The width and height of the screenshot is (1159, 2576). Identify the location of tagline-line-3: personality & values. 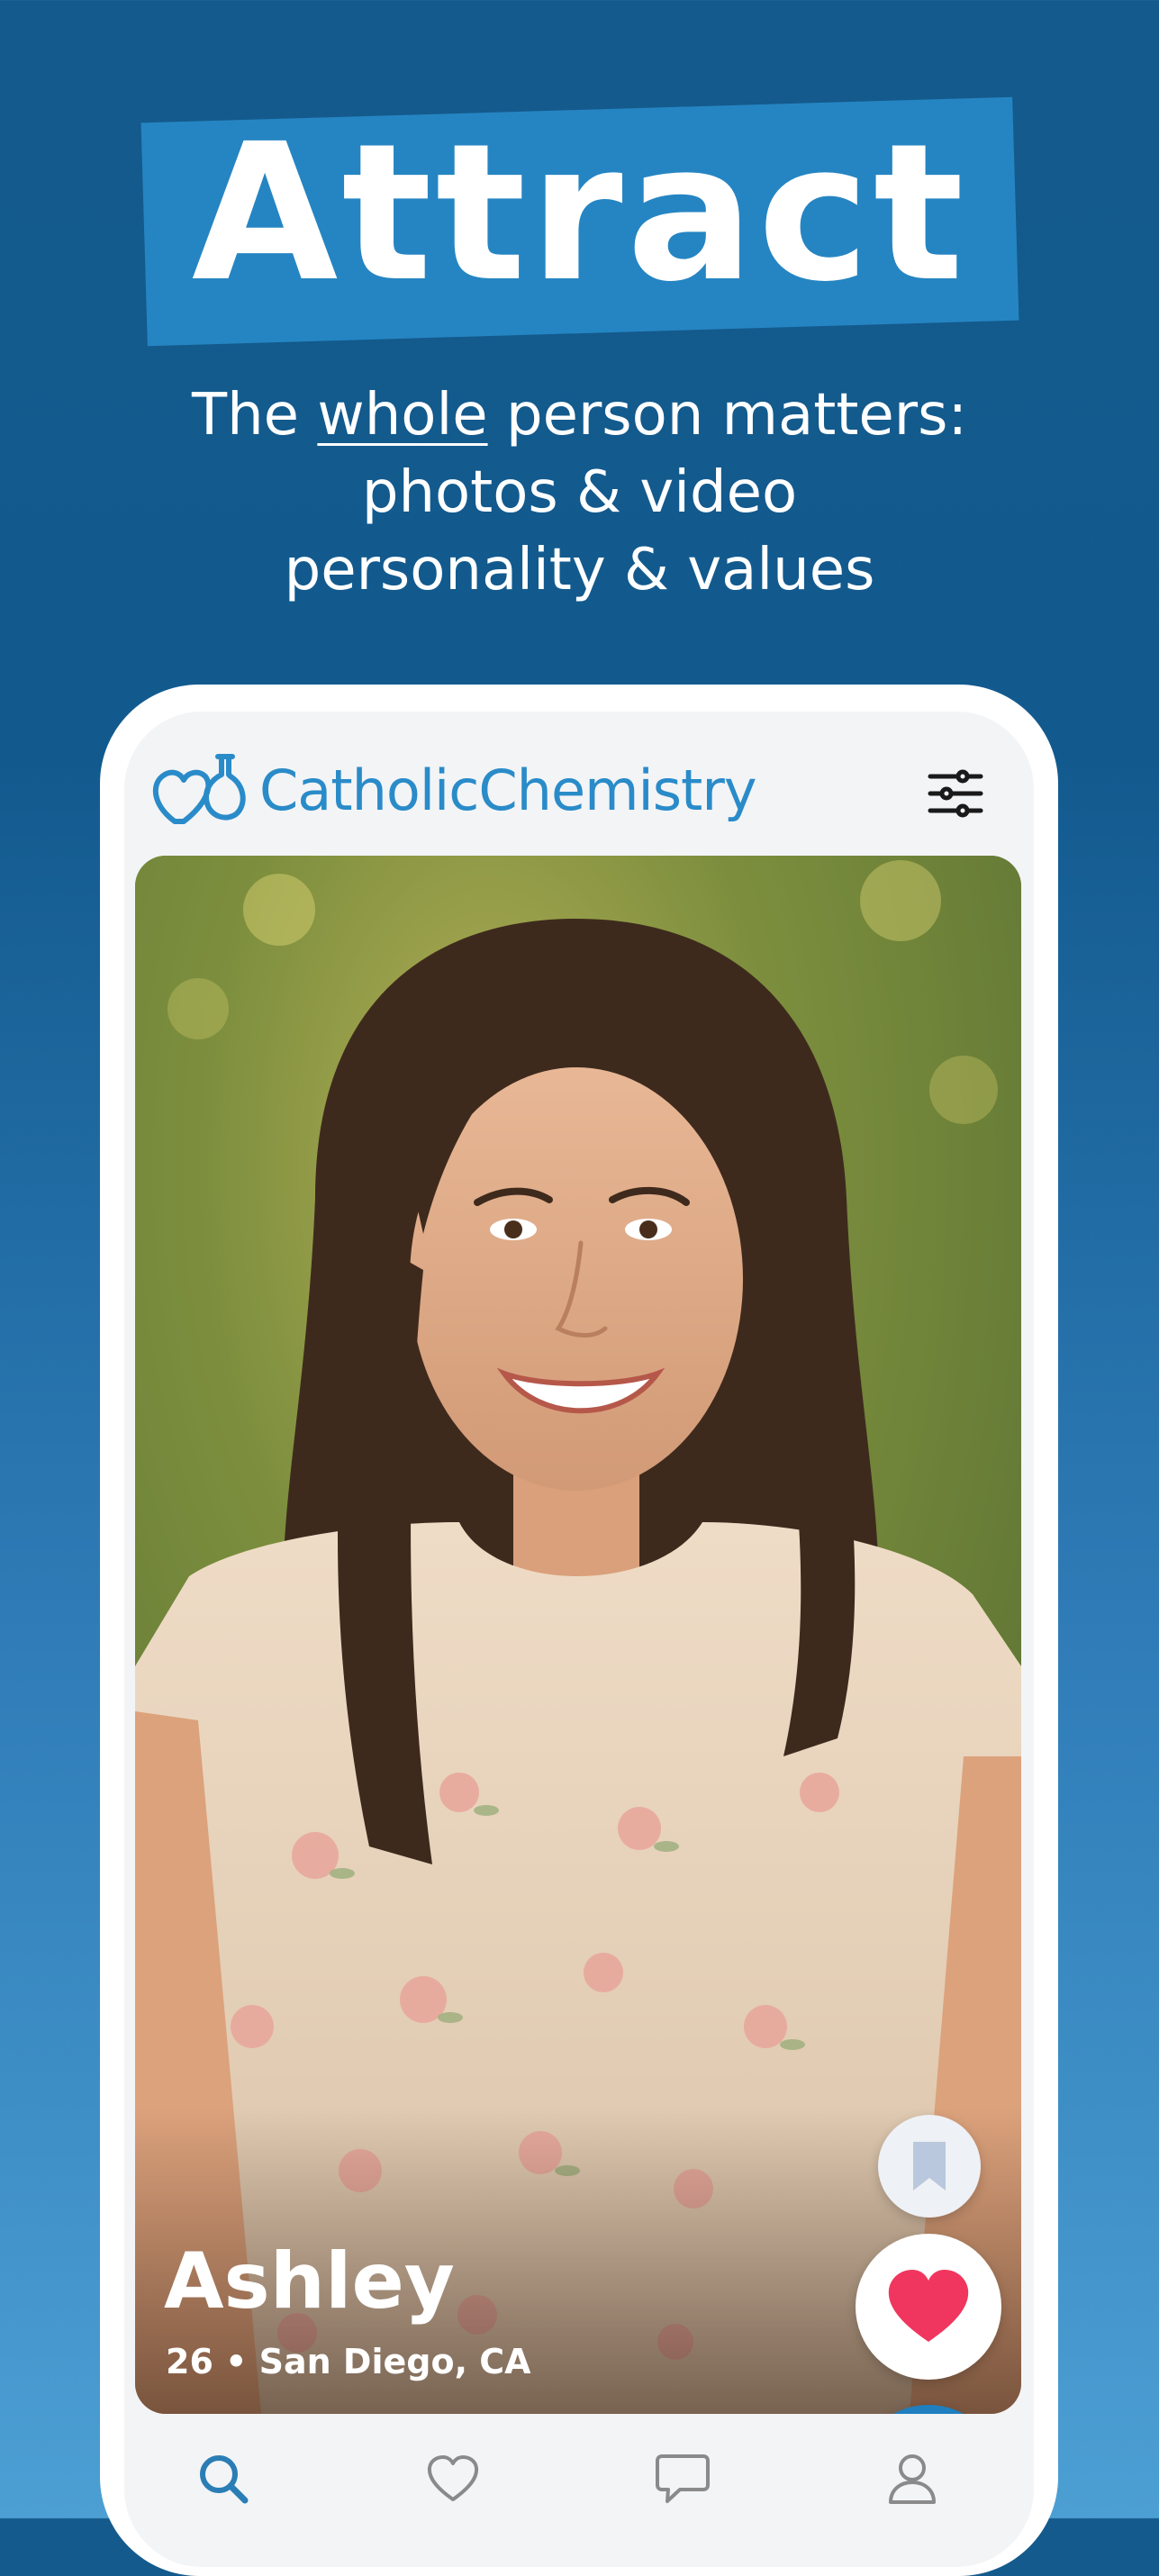
(579, 570).